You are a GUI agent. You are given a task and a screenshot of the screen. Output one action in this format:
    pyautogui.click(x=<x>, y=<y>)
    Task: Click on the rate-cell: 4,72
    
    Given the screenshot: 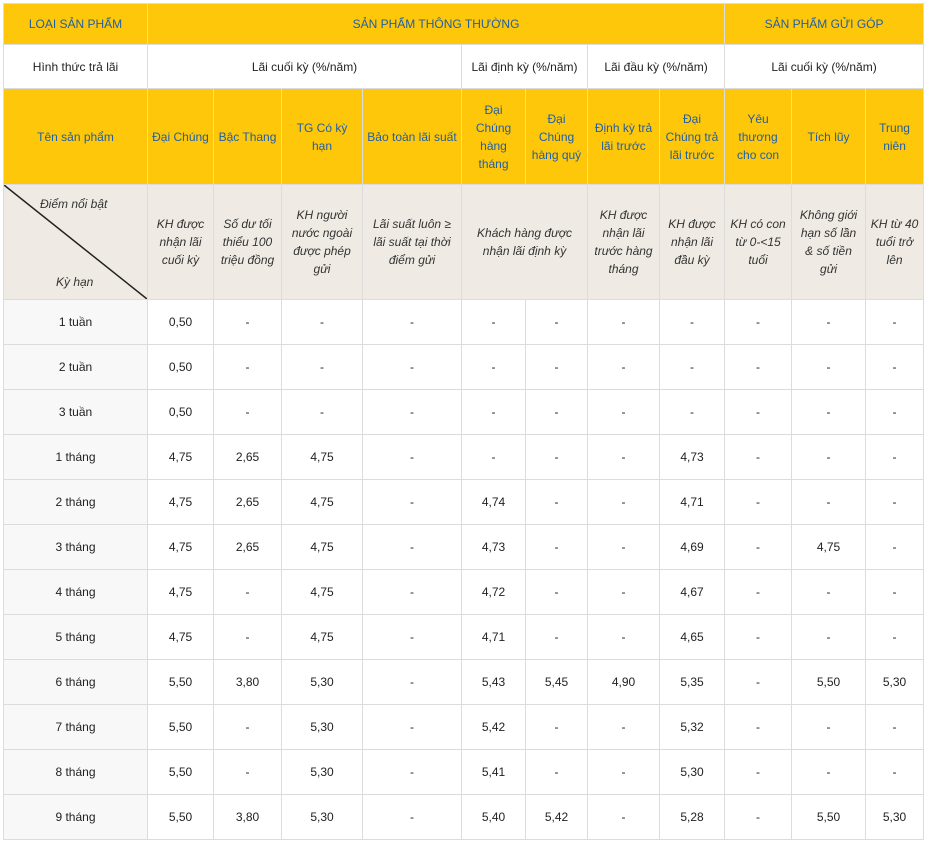 What is the action you would take?
    pyautogui.click(x=493, y=592)
    